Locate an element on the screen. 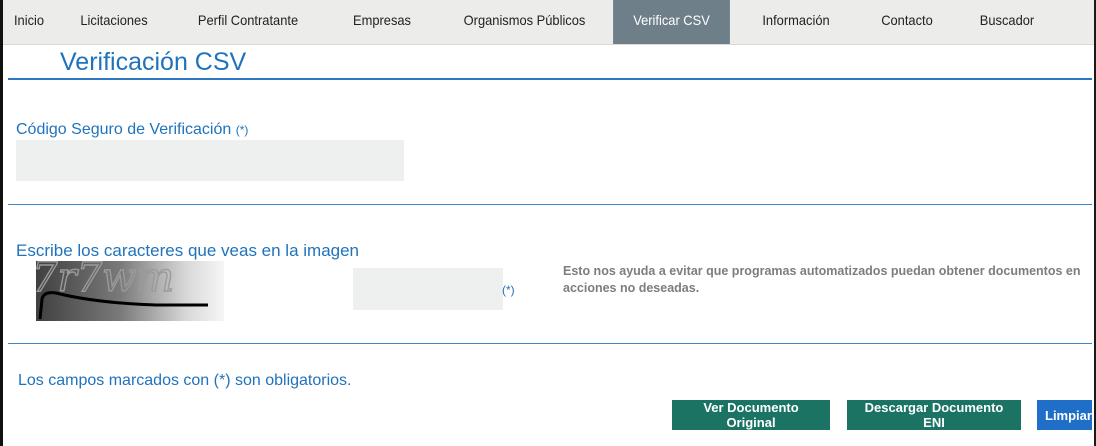  csv-input is located at coordinates (210, 160).